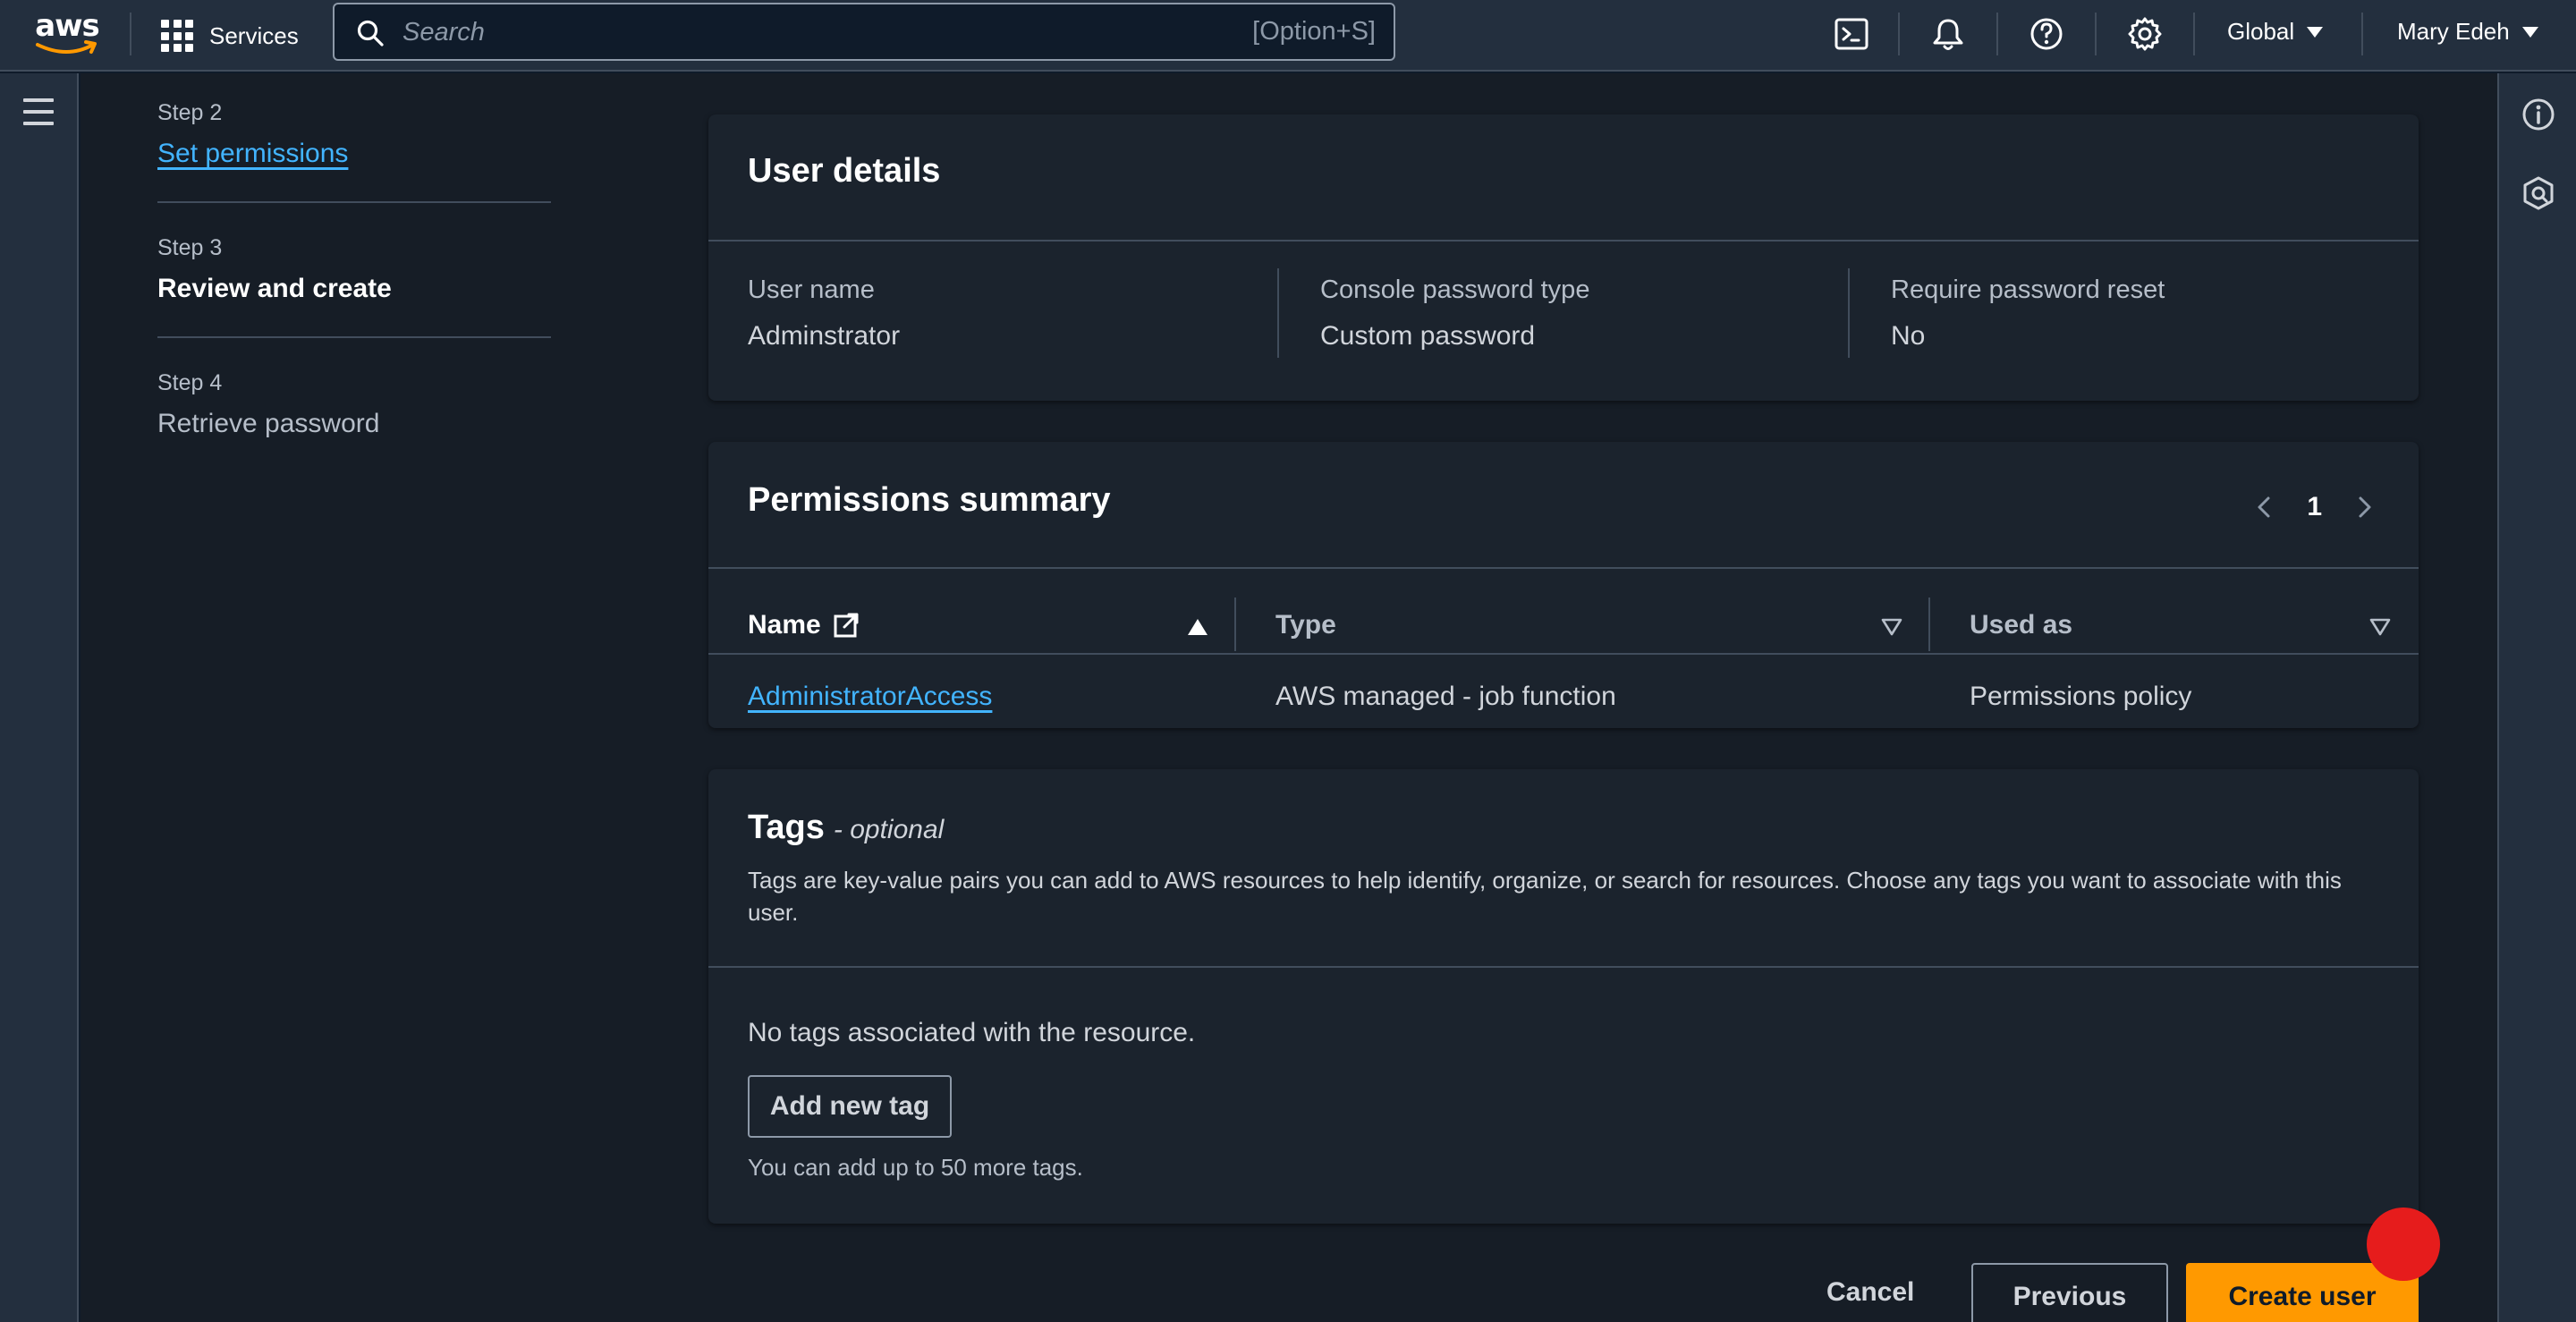 The height and width of the screenshot is (1322, 2576). I want to click on step-number: Step 4, so click(190, 383).